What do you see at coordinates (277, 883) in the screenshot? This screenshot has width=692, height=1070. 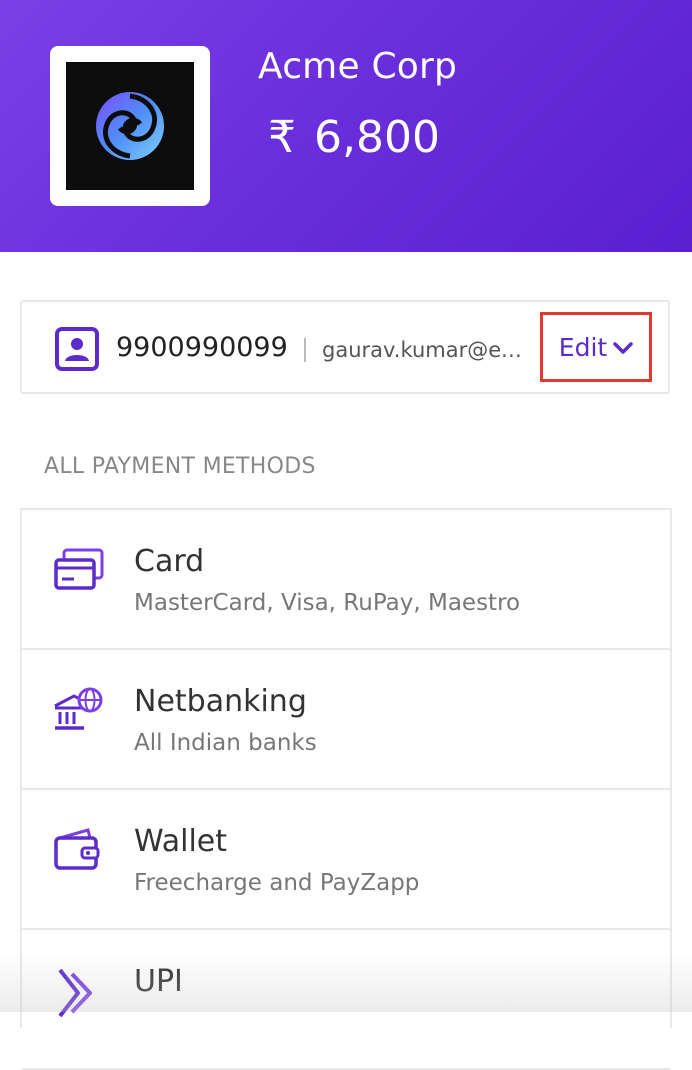 I see `method-subtitle: Freecharge and PayZapp` at bounding box center [277, 883].